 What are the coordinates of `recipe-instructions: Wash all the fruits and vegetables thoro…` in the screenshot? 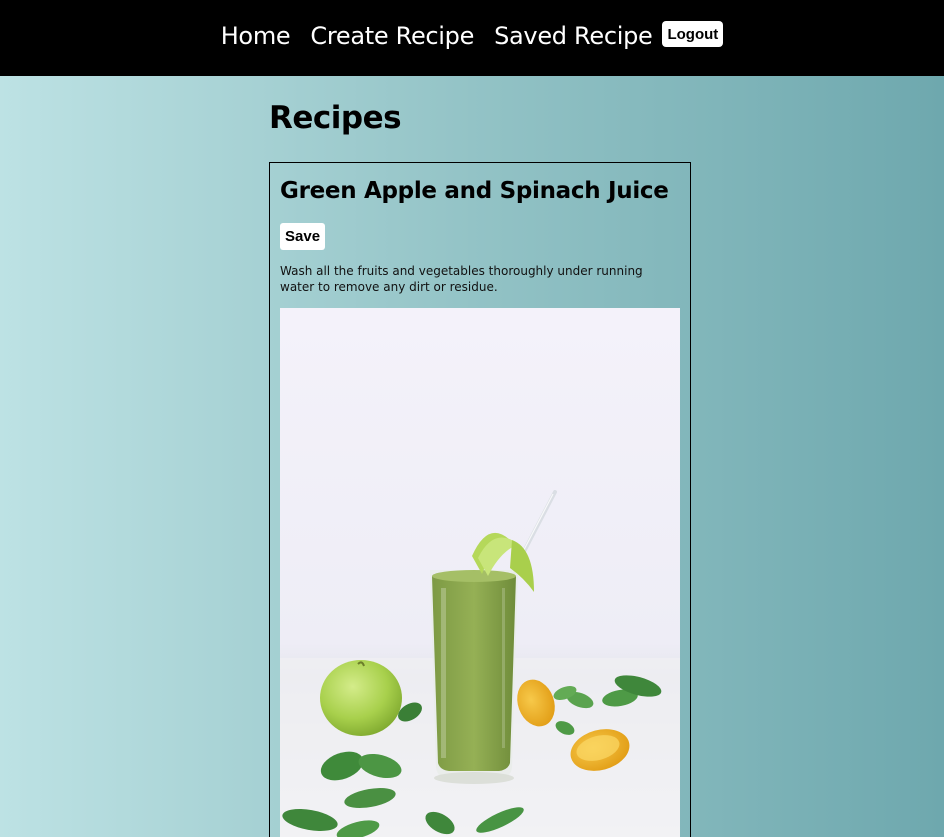 It's located at (461, 279).